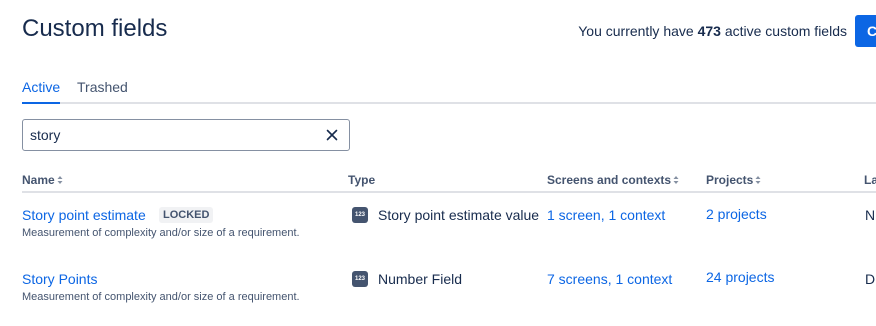  What do you see at coordinates (332, 135) in the screenshot?
I see `close-icon` at bounding box center [332, 135].